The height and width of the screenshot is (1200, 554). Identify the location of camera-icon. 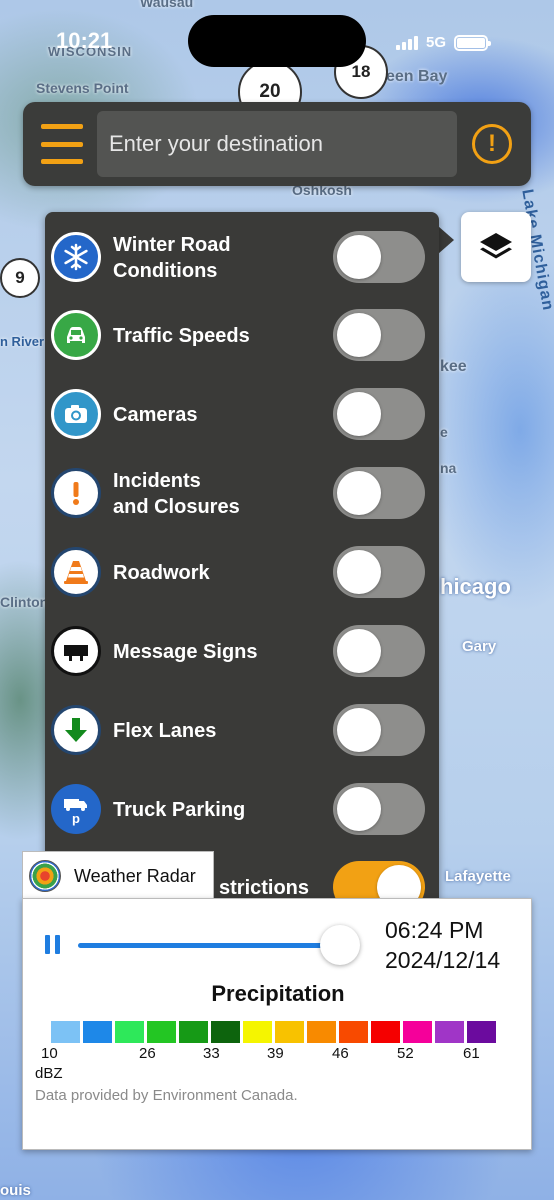
(76, 414).